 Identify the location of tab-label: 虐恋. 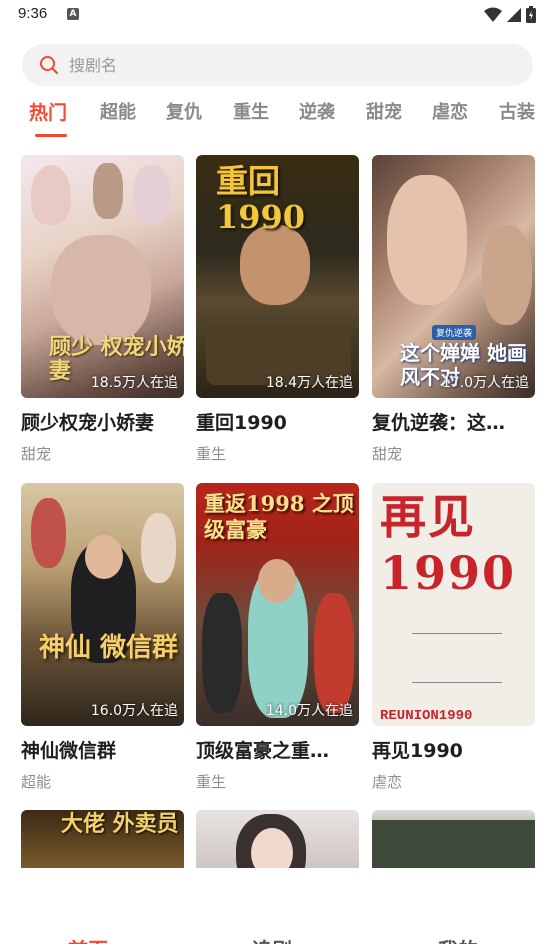
(450, 112).